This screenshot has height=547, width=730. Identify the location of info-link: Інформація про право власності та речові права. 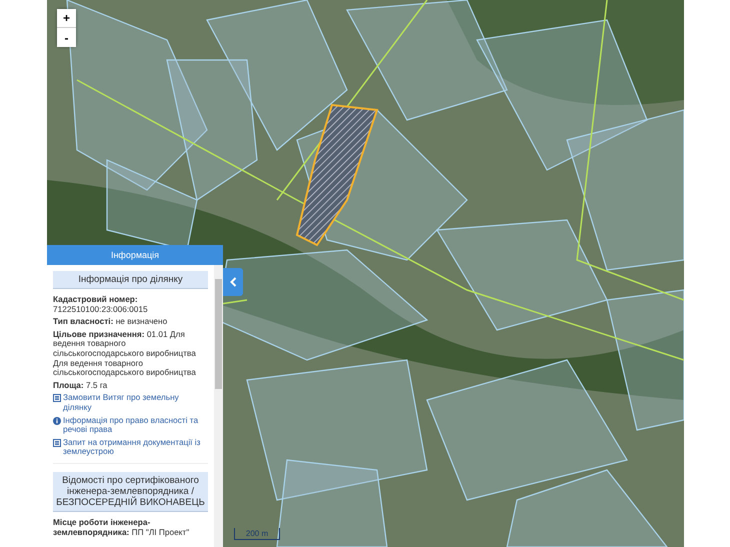
(130, 425).